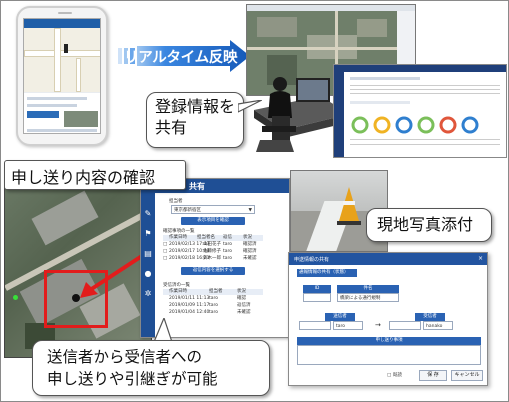 This screenshot has width=509, height=402. I want to click on sender-dept-select, so click(315, 325).